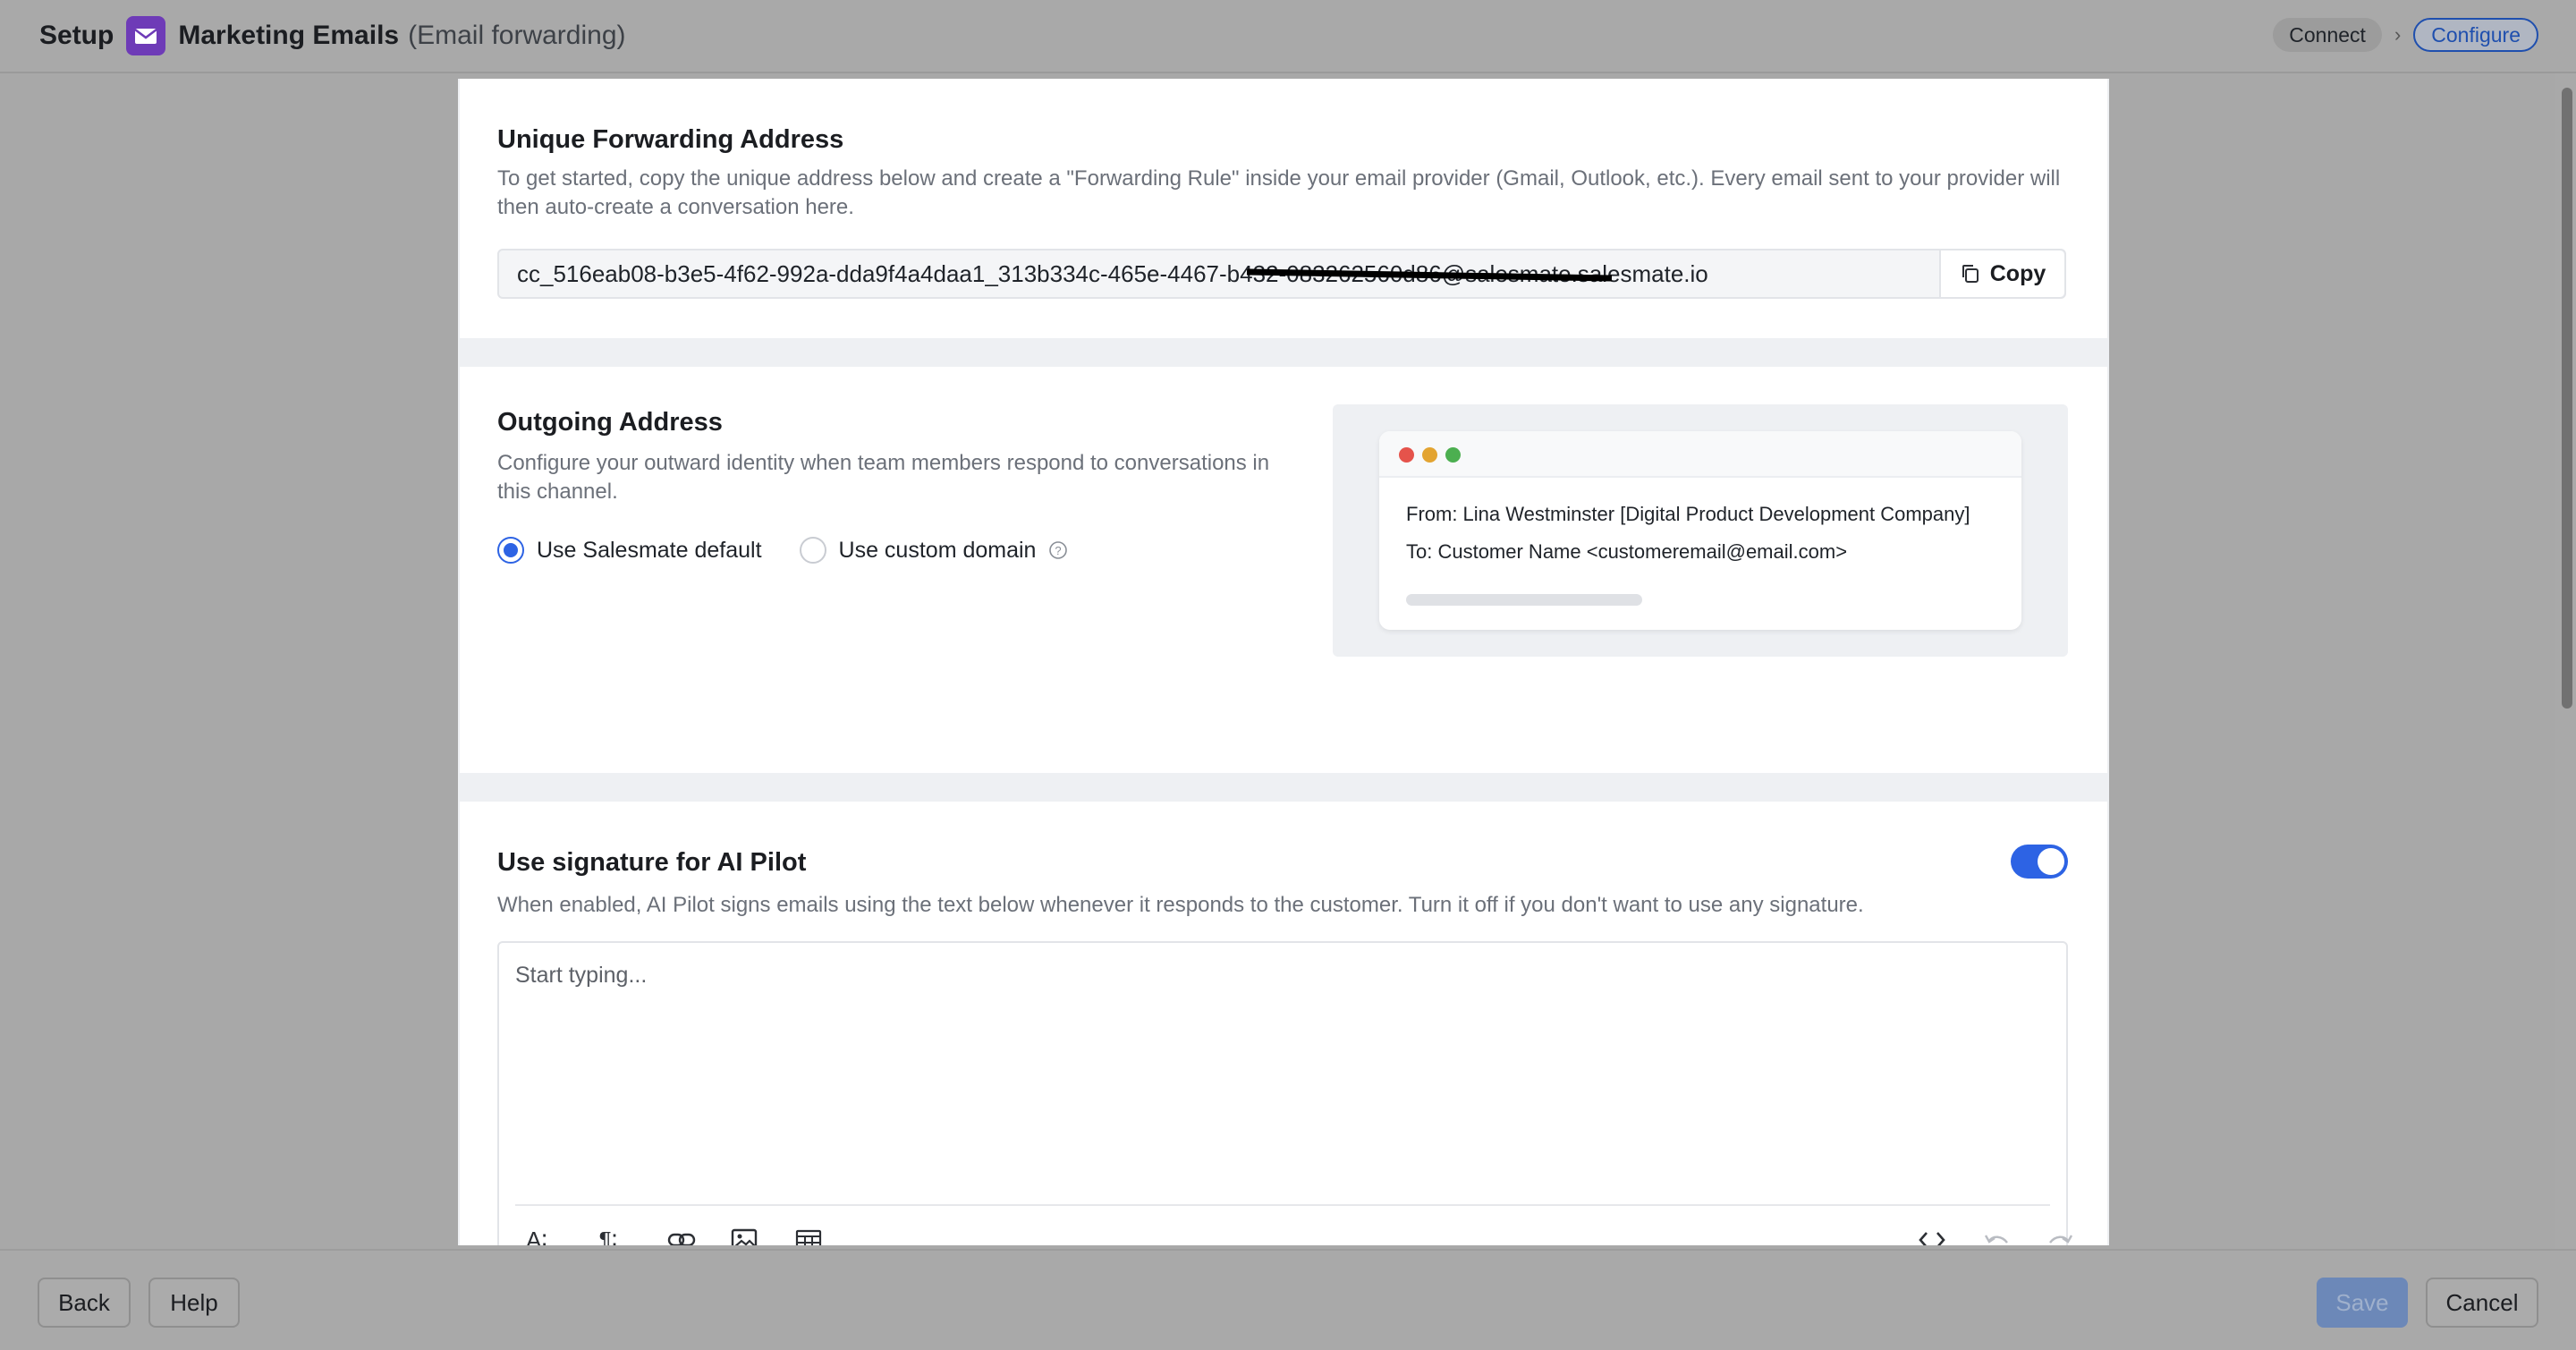 The height and width of the screenshot is (1350, 2576). I want to click on setup-label: Setup, so click(76, 35).